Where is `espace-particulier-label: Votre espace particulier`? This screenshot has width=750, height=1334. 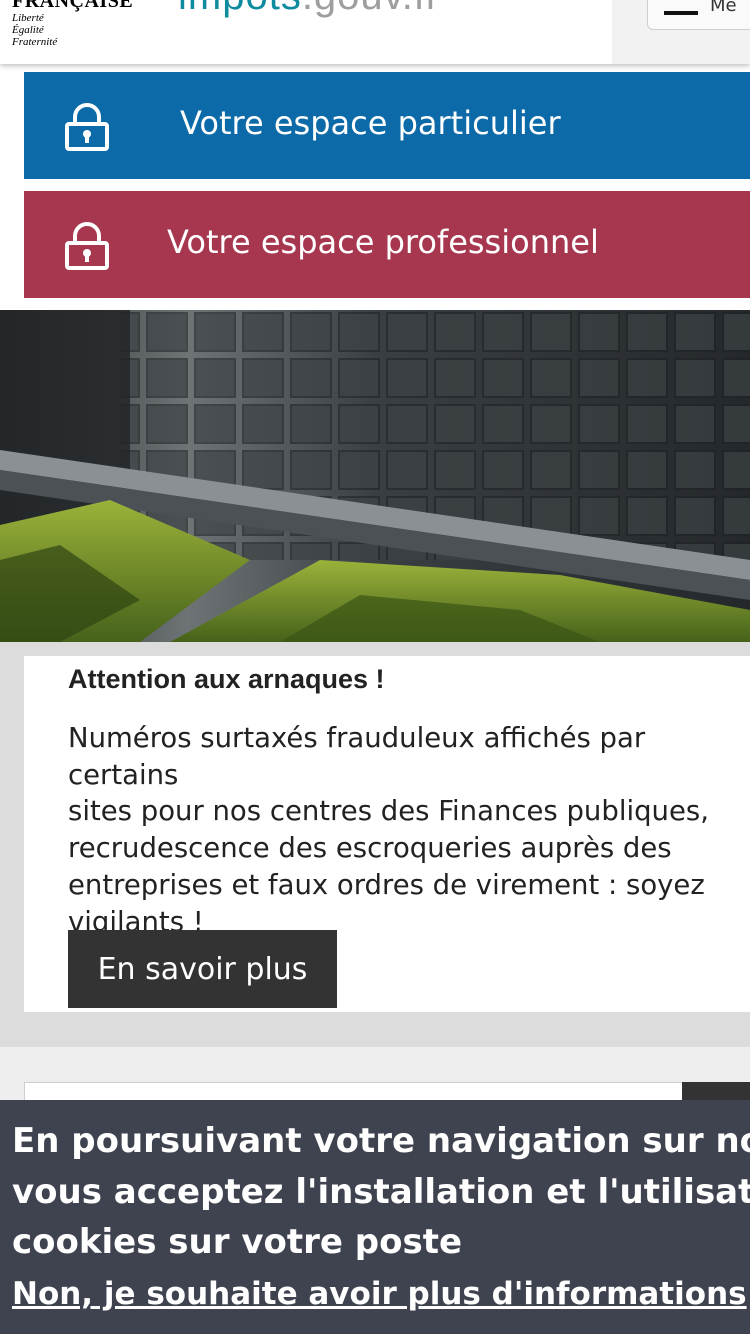 espace-particulier-label: Votre espace particulier is located at coordinates (370, 123).